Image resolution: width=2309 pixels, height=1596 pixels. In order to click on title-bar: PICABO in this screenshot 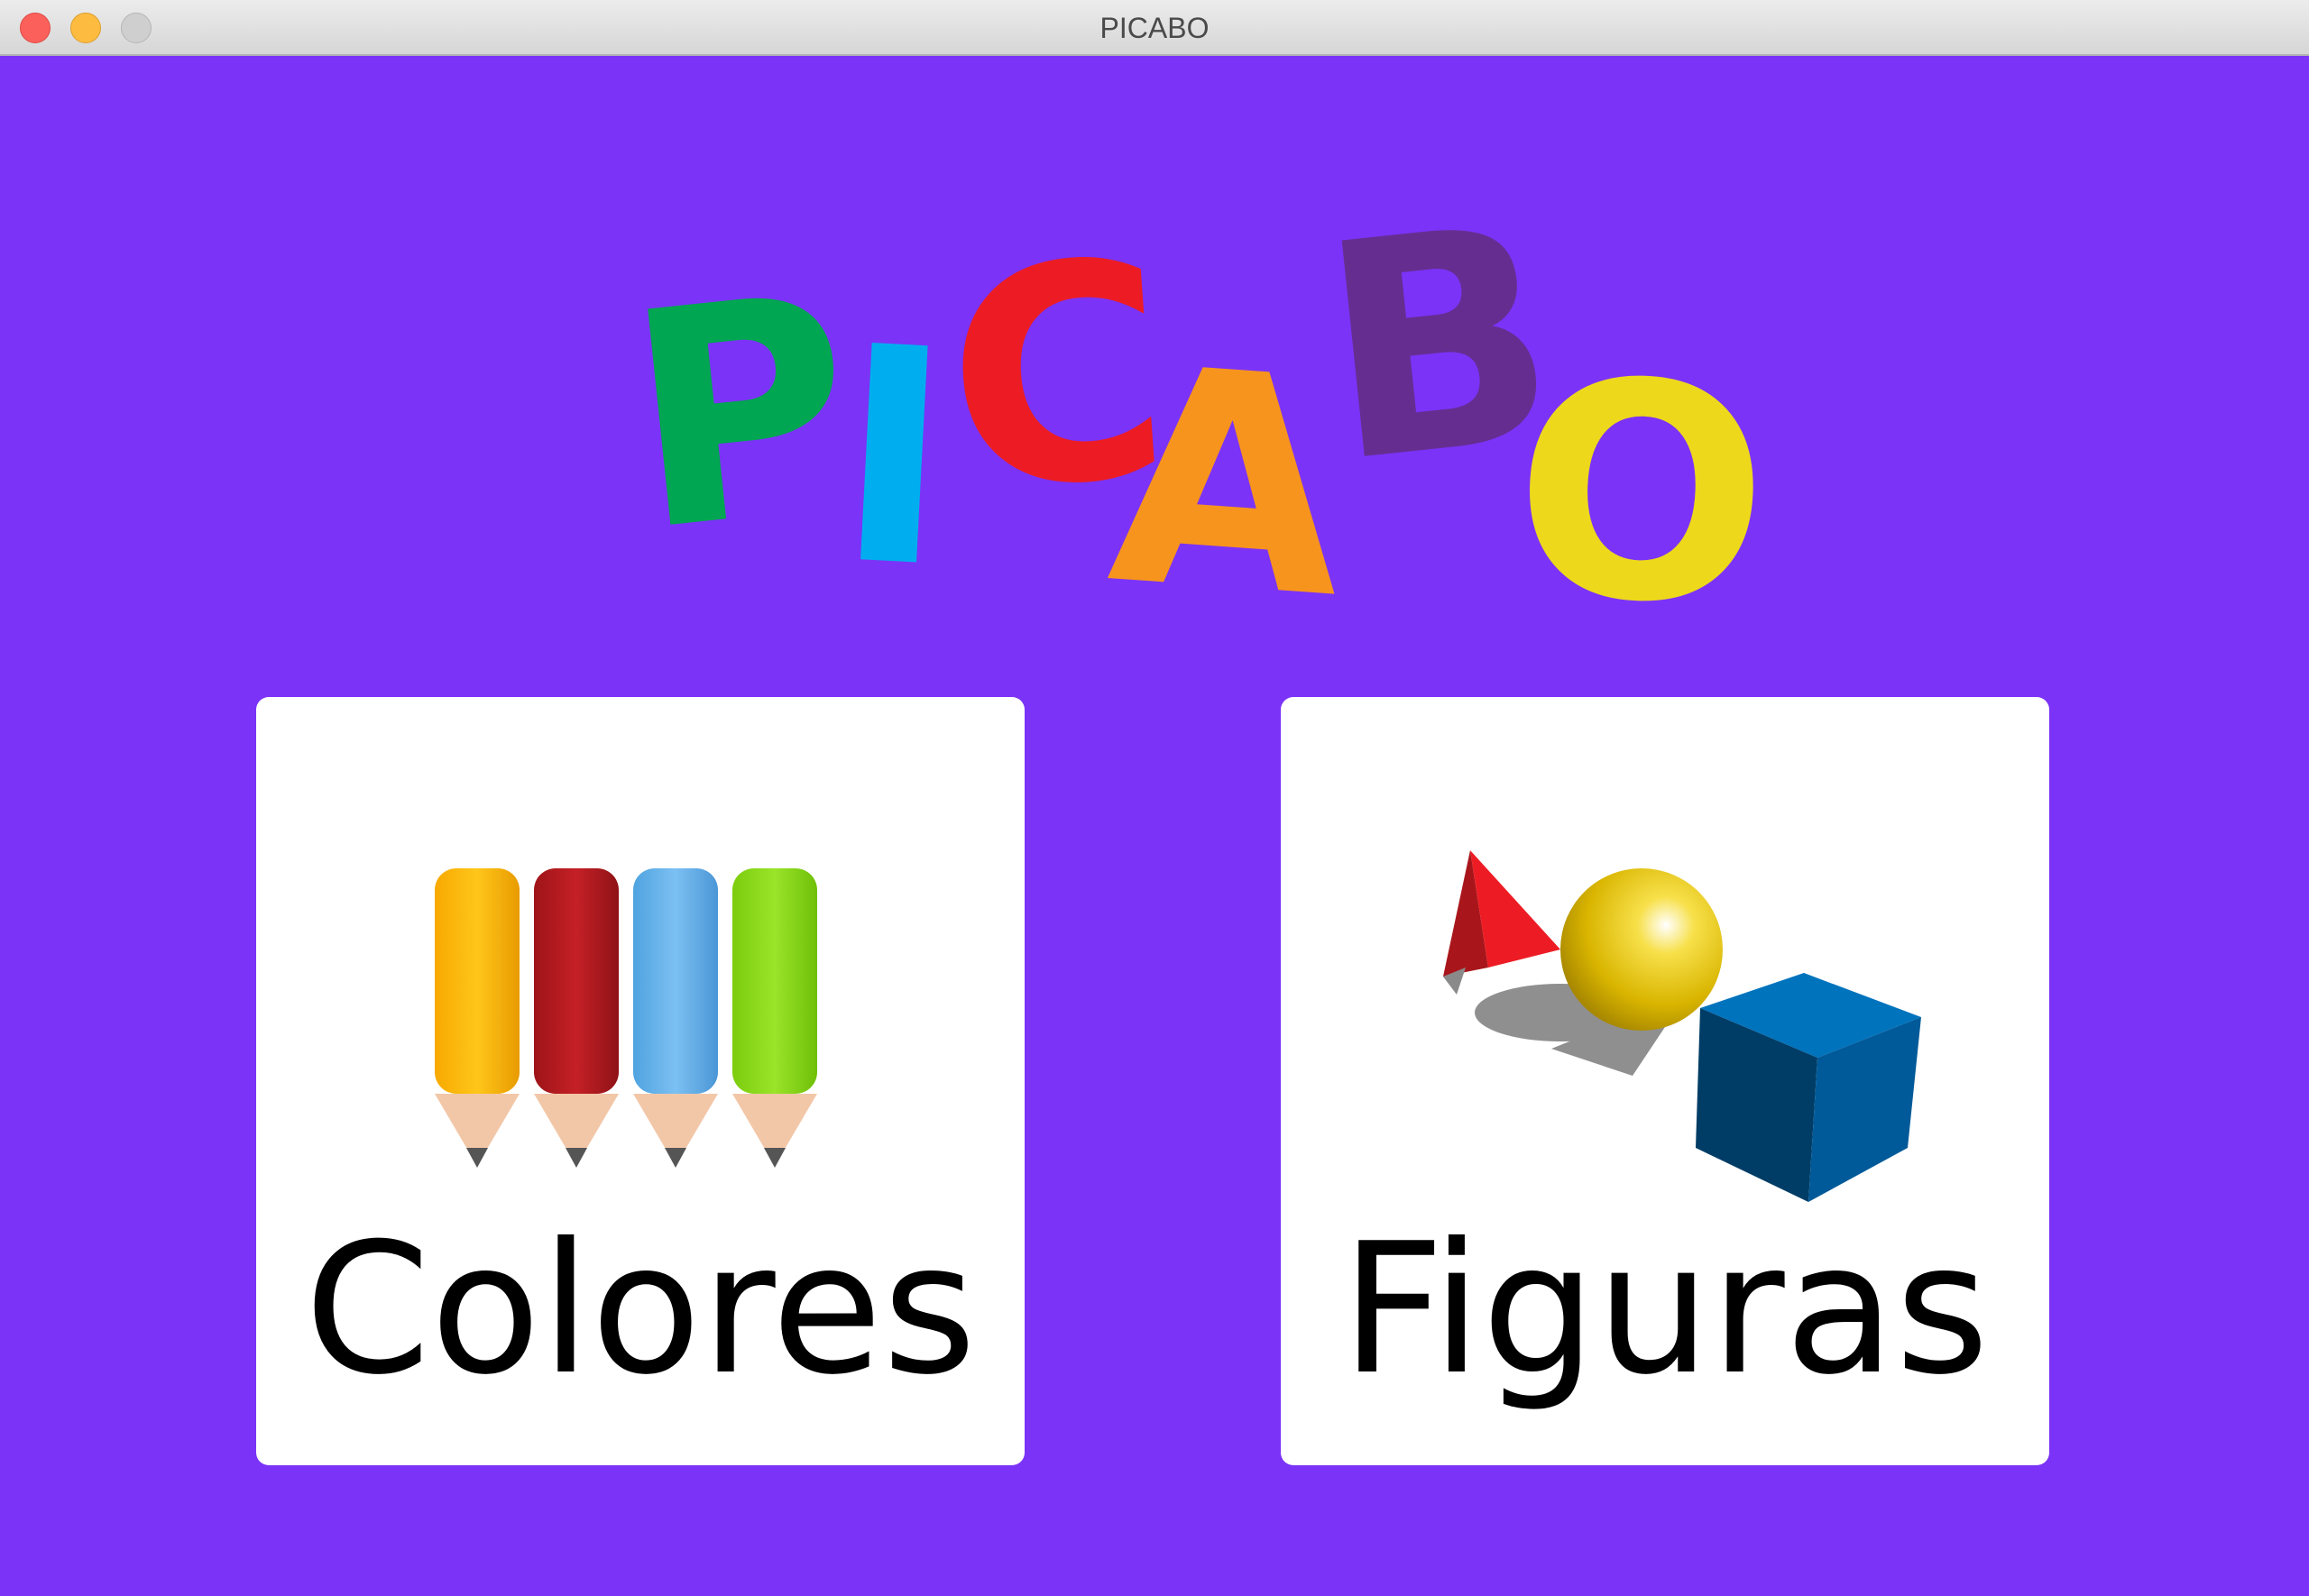, I will do `click(1154, 28)`.